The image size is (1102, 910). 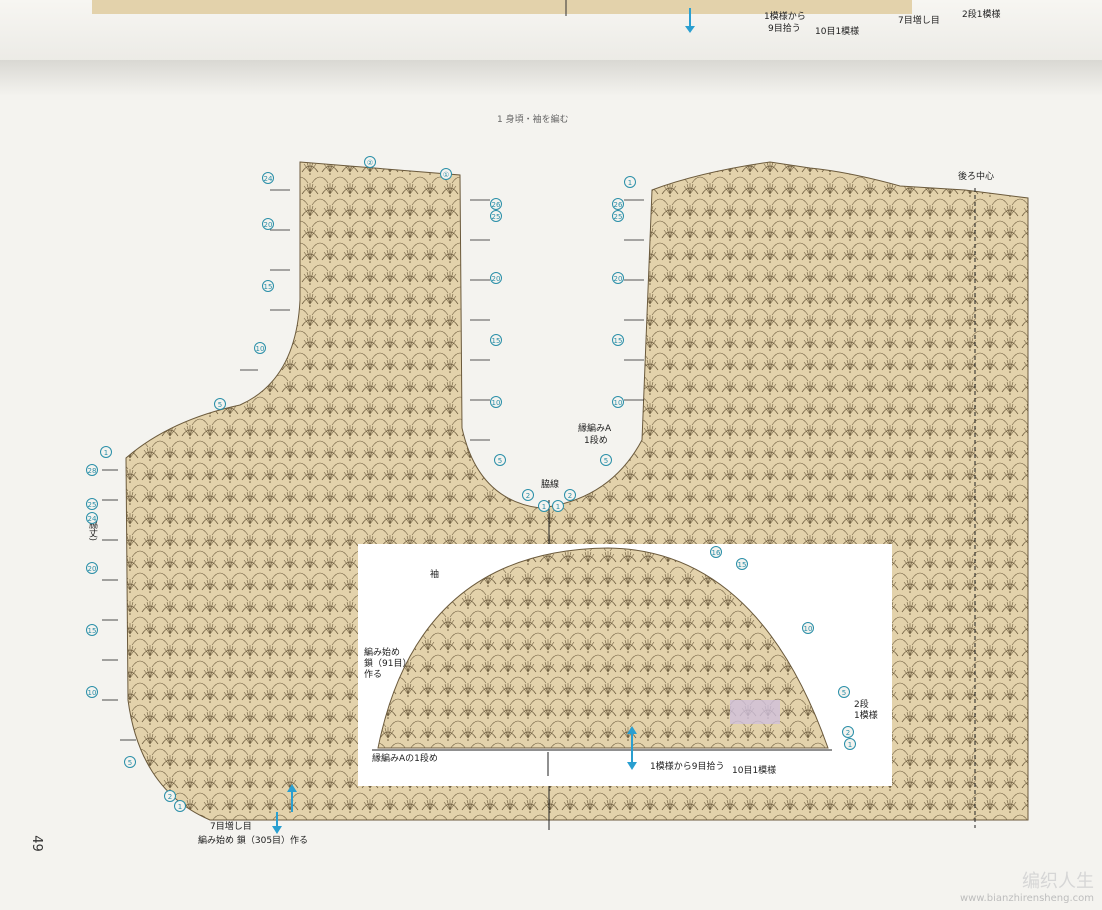 I want to click on sleeve-rows-label: 2段 1模様, so click(x=866, y=710).